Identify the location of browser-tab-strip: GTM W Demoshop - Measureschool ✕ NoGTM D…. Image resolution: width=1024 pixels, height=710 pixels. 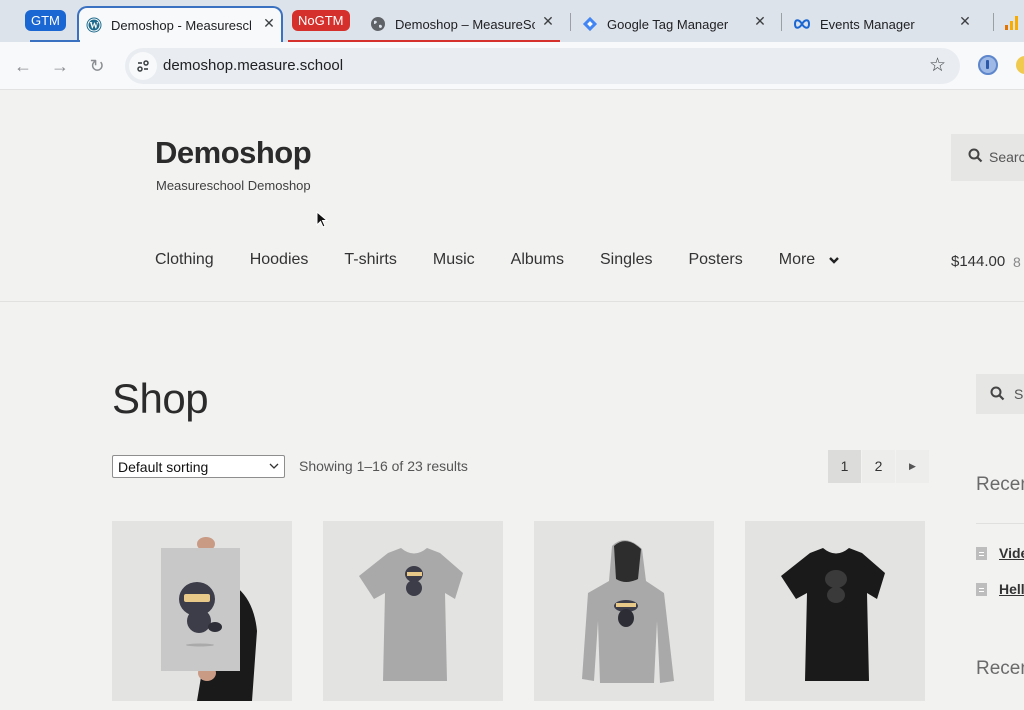
(512, 21).